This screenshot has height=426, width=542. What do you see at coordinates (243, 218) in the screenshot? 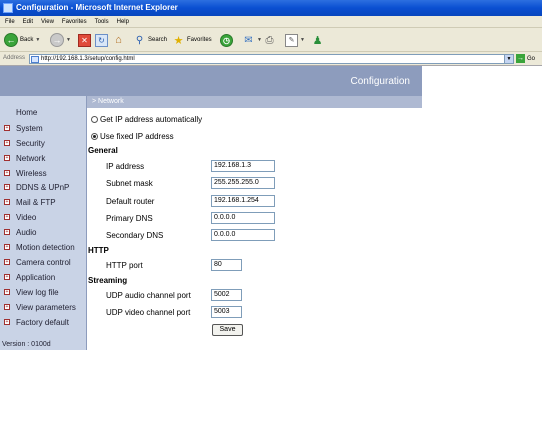
I see `primary-dns-field: 0.0.0.0` at bounding box center [243, 218].